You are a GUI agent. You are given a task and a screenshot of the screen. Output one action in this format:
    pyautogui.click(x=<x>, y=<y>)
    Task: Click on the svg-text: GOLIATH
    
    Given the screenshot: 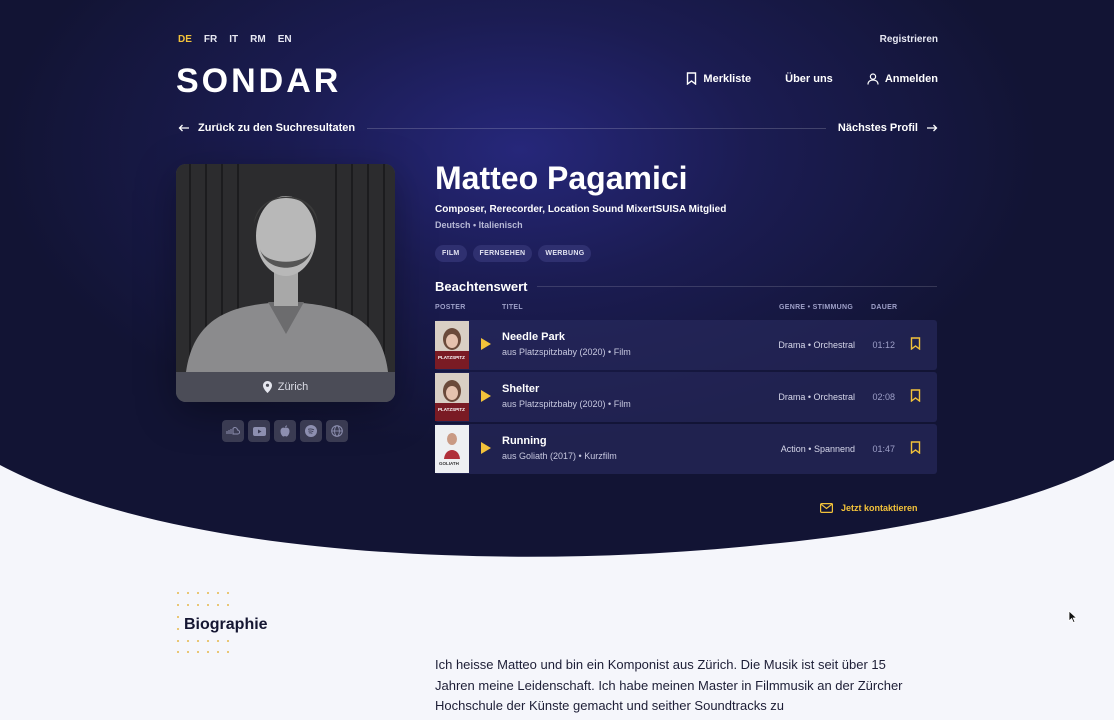 What is the action you would take?
    pyautogui.click(x=449, y=463)
    